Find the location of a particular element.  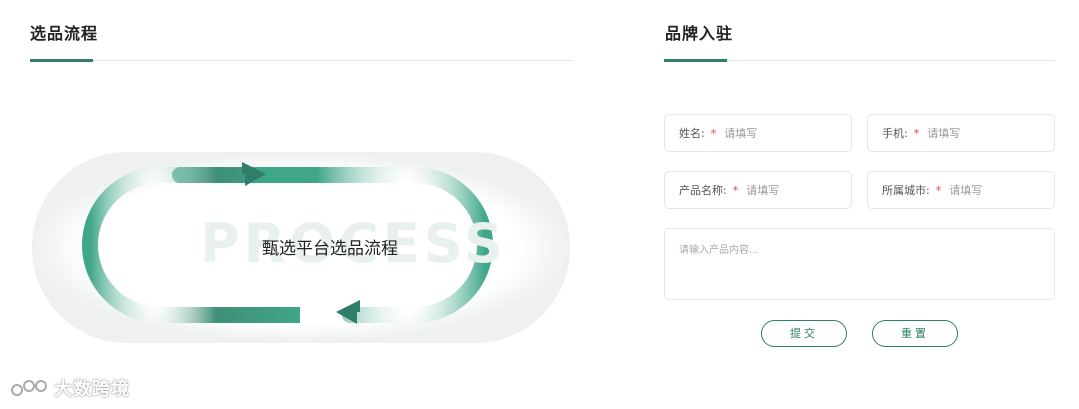

name-label: 姓名: is located at coordinates (692, 133).